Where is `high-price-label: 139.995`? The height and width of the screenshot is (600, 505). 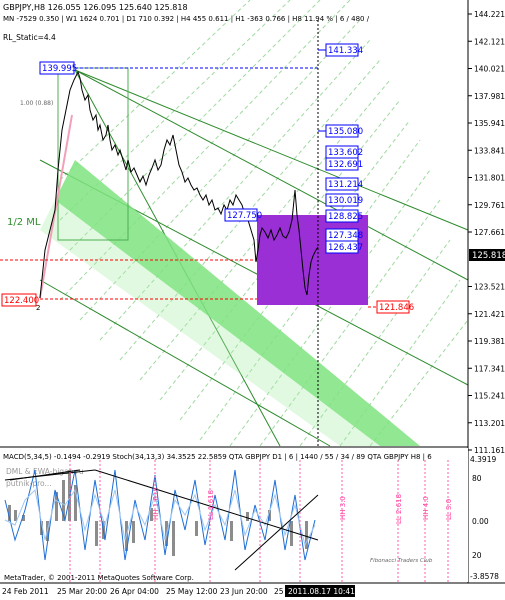 high-price-label: 139.995 is located at coordinates (59, 69).